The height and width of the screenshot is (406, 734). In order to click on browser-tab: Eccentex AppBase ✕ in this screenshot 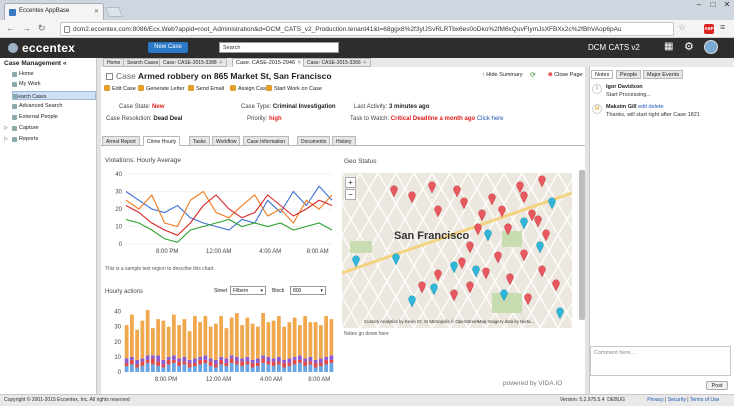, I will do `click(54, 11)`.